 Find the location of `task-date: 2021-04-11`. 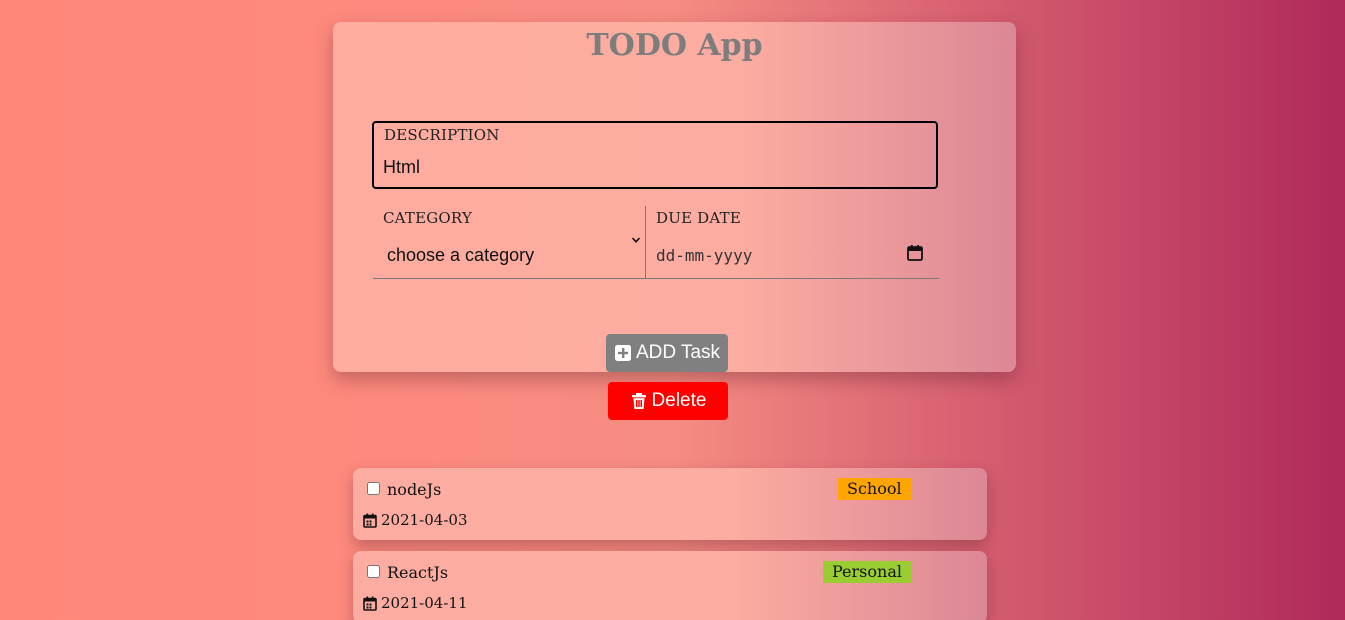

task-date: 2021-04-11 is located at coordinates (424, 603).